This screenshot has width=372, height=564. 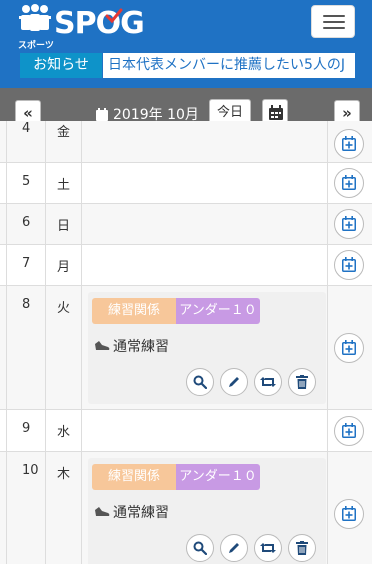 I want to click on table-row: 9 水, so click(x=186, y=431).